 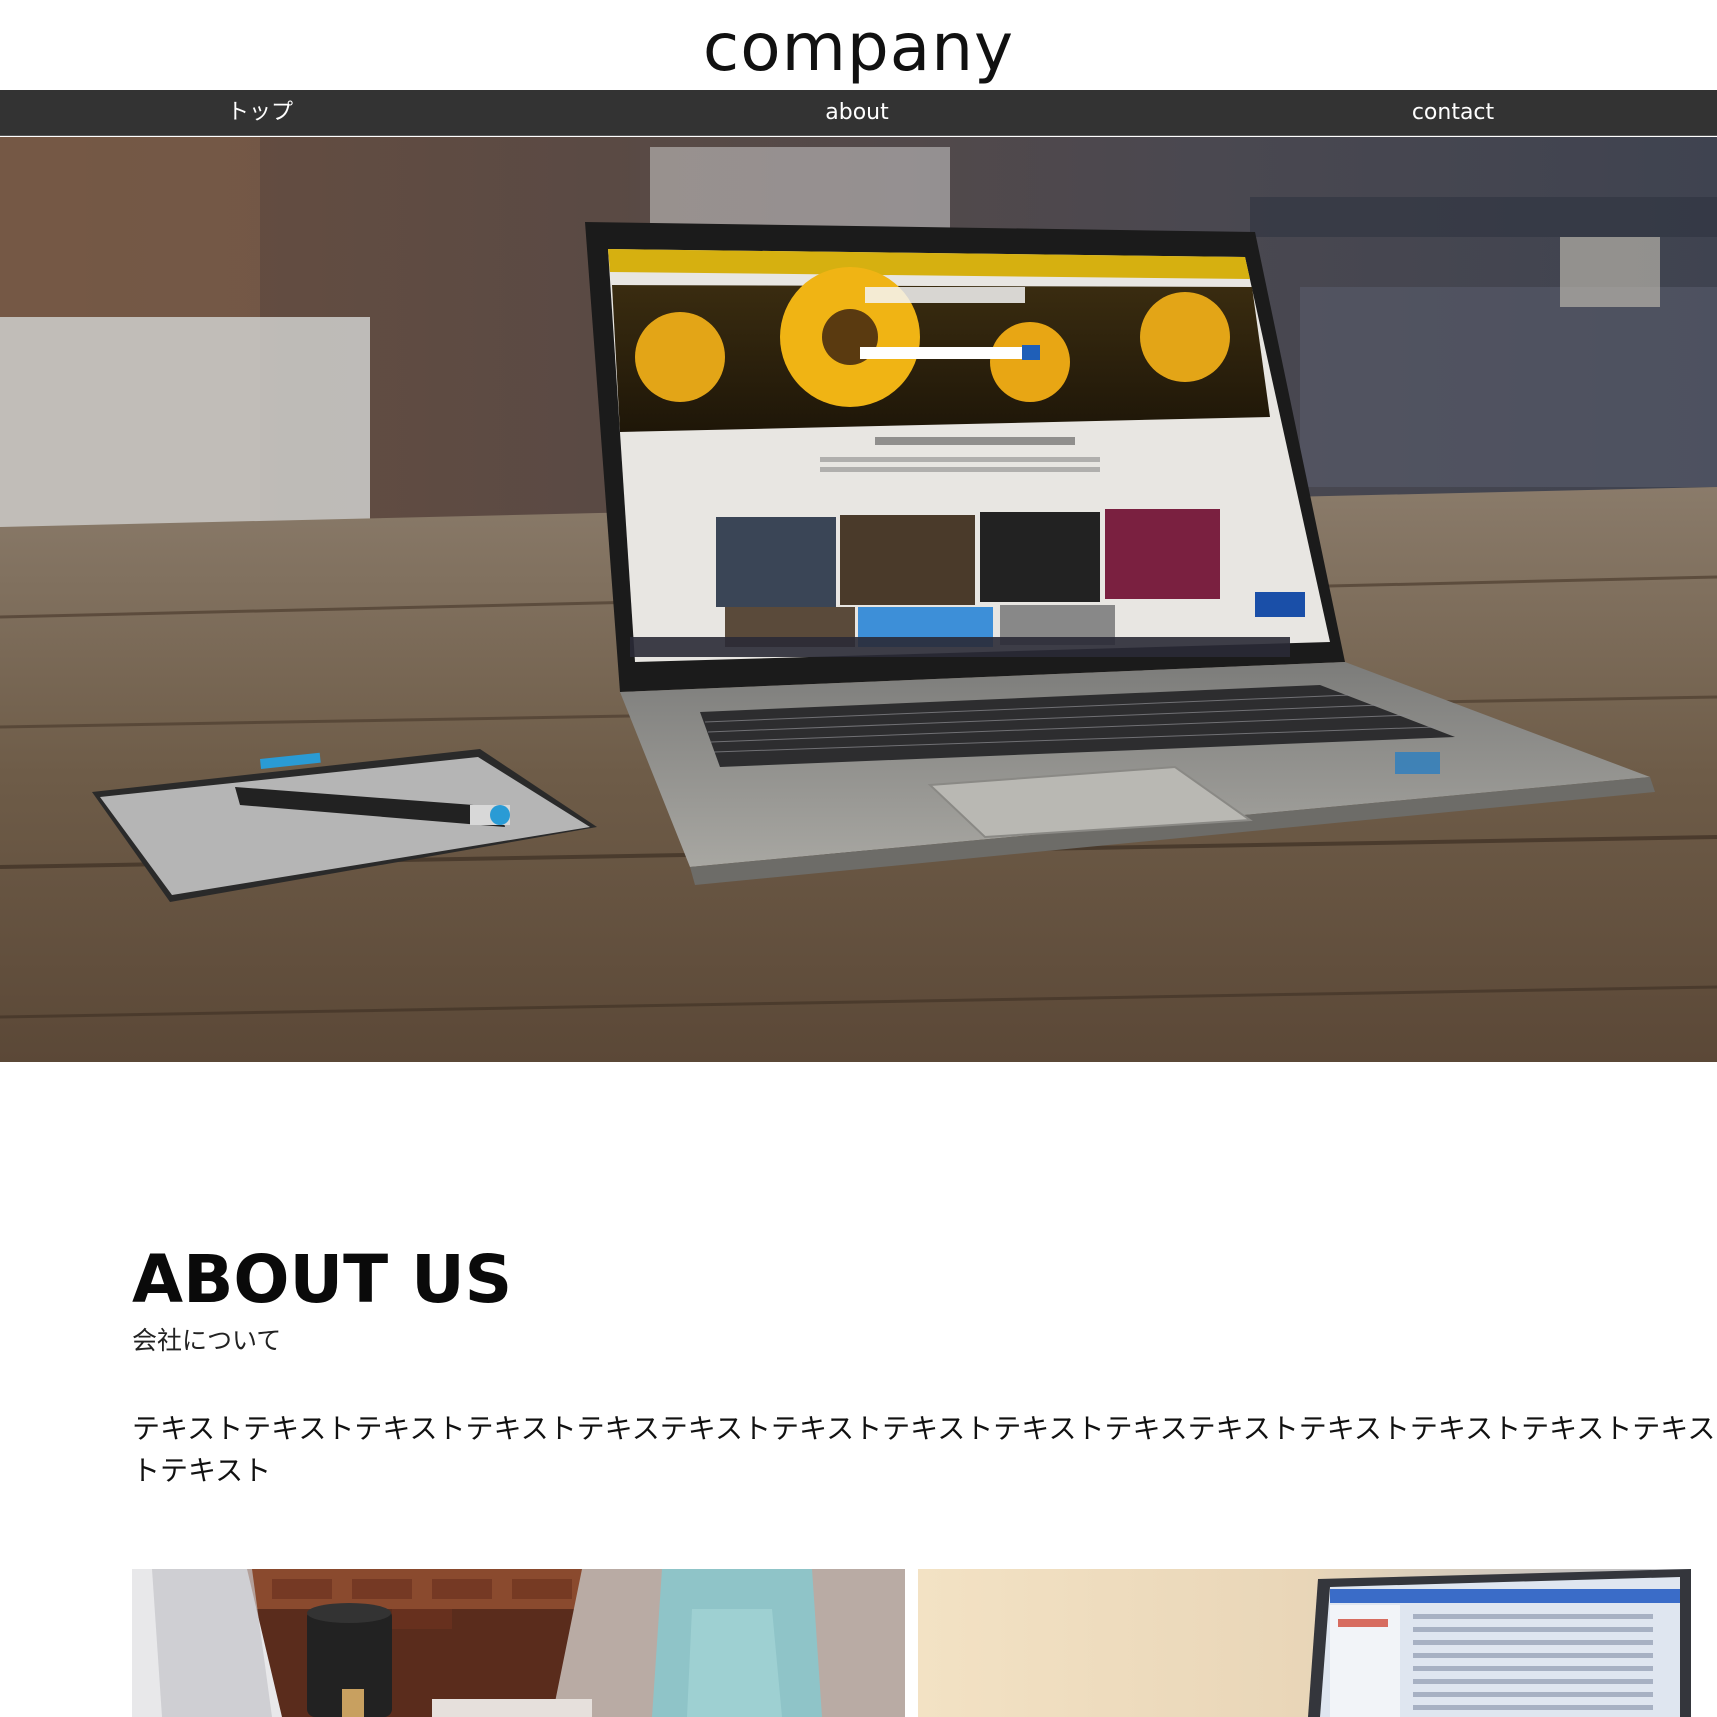 I want to click on main-nav: トップ about contact, so click(x=858, y=113).